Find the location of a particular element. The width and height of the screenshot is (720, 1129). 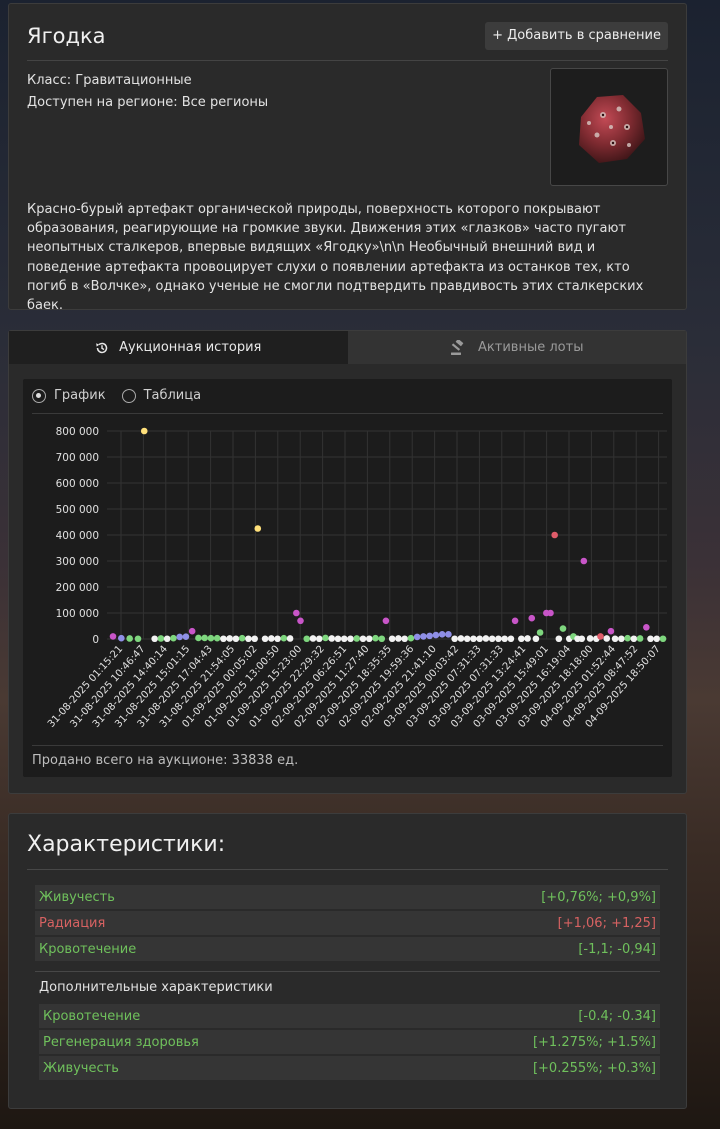

y-tick-label: 0 is located at coordinates (95, 640).